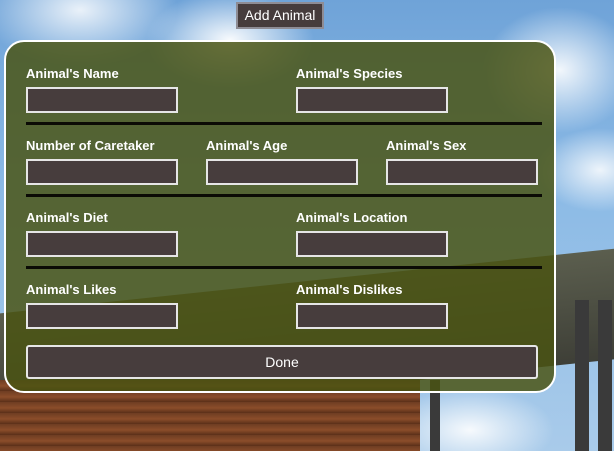  Describe the element at coordinates (372, 100) in the screenshot. I see `animal-species-input` at that location.